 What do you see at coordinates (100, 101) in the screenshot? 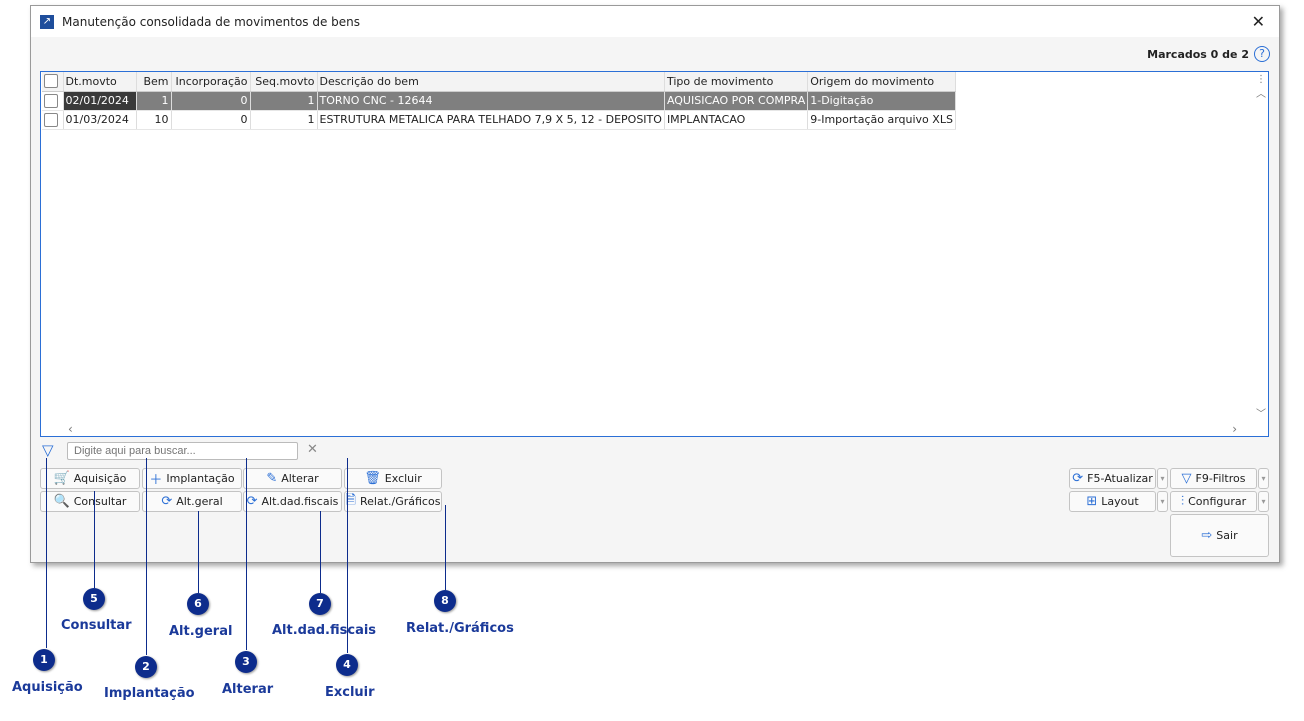
I see `cell: 02/01/2024` at bounding box center [100, 101].